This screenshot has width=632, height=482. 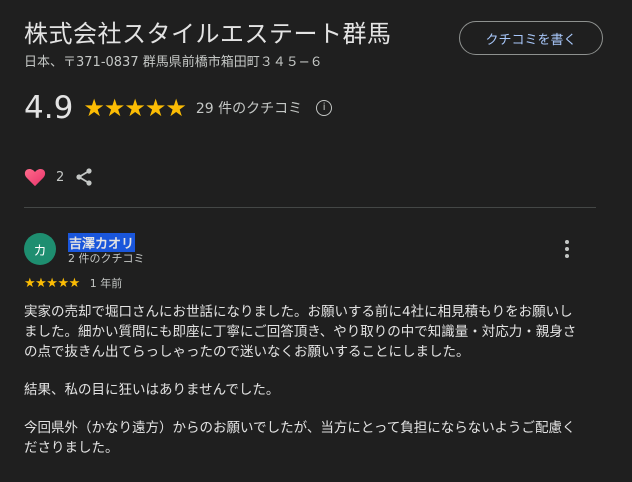 What do you see at coordinates (310, 207) in the screenshot?
I see `divider` at bounding box center [310, 207].